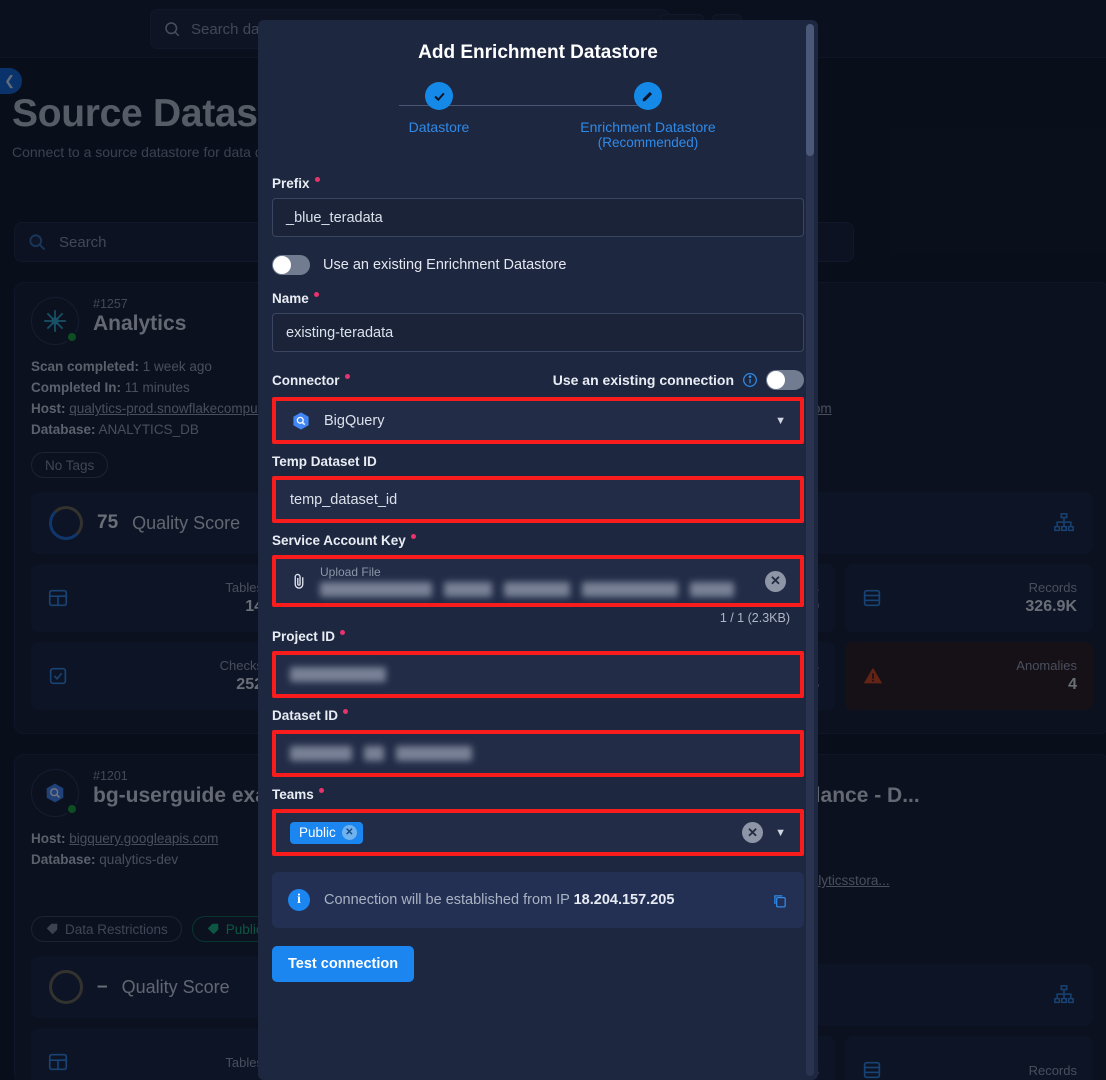  Describe the element at coordinates (538, 183) in the screenshot. I see `prefix-label: Prefix` at that location.